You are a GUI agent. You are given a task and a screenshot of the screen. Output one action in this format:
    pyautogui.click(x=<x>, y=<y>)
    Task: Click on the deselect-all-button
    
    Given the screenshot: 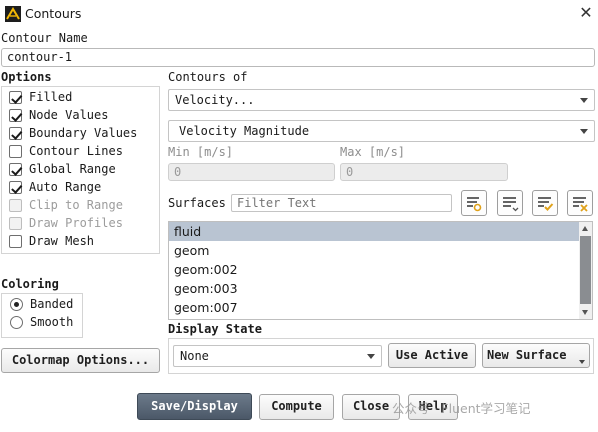 What is the action you would take?
    pyautogui.click(x=580, y=203)
    